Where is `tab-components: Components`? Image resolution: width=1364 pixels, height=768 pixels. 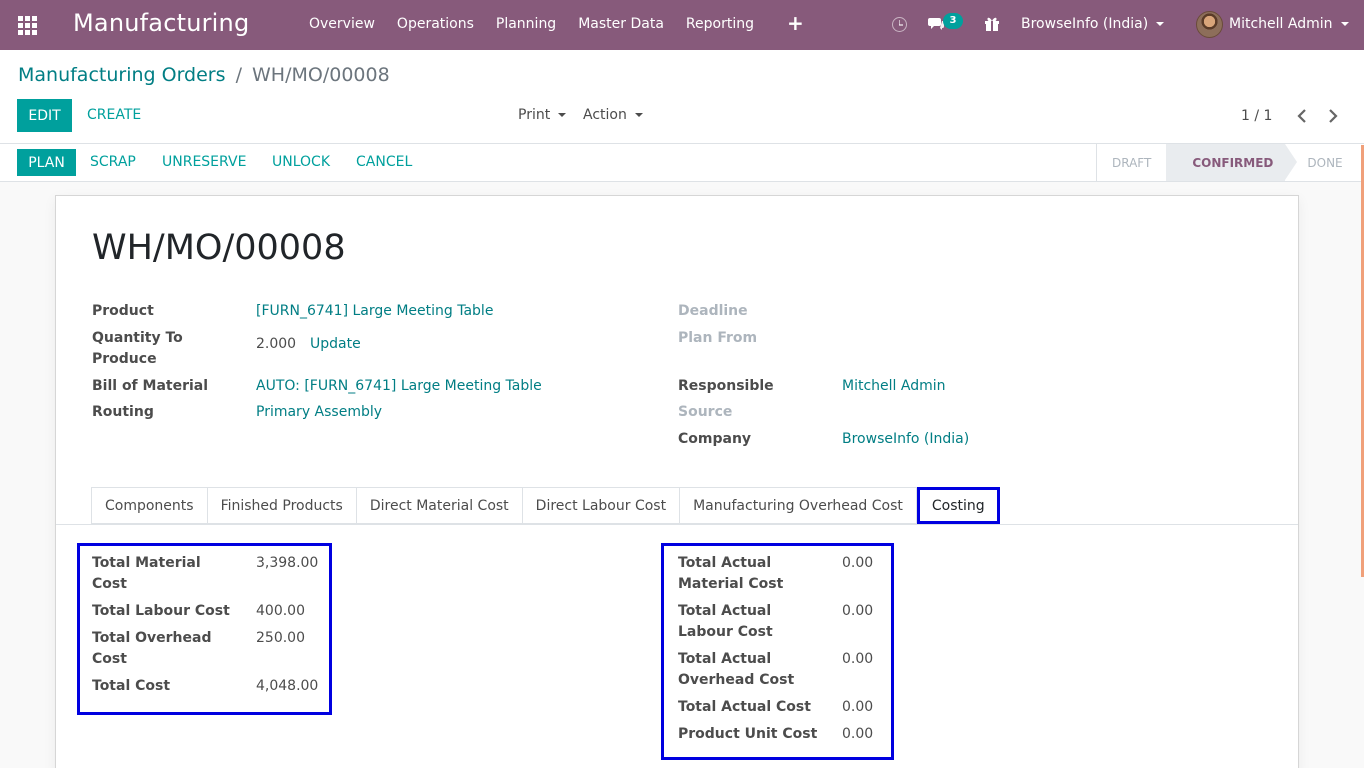 tab-components: Components is located at coordinates (149, 505).